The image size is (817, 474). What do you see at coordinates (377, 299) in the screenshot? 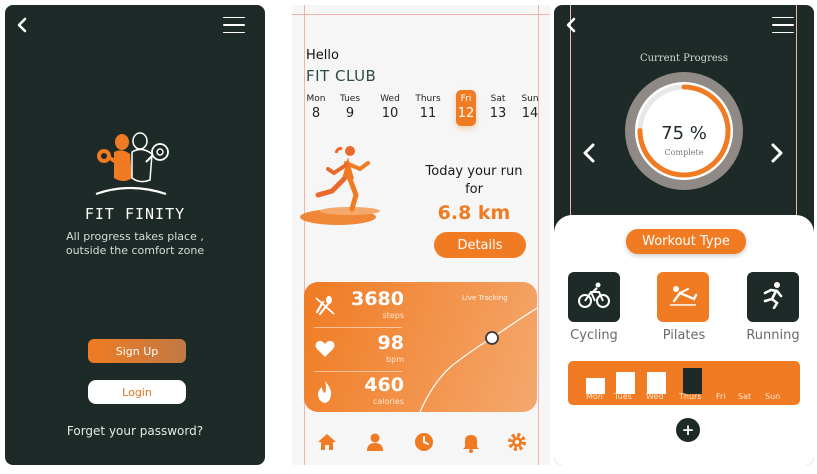
I see `steps-value: 3680` at bounding box center [377, 299].